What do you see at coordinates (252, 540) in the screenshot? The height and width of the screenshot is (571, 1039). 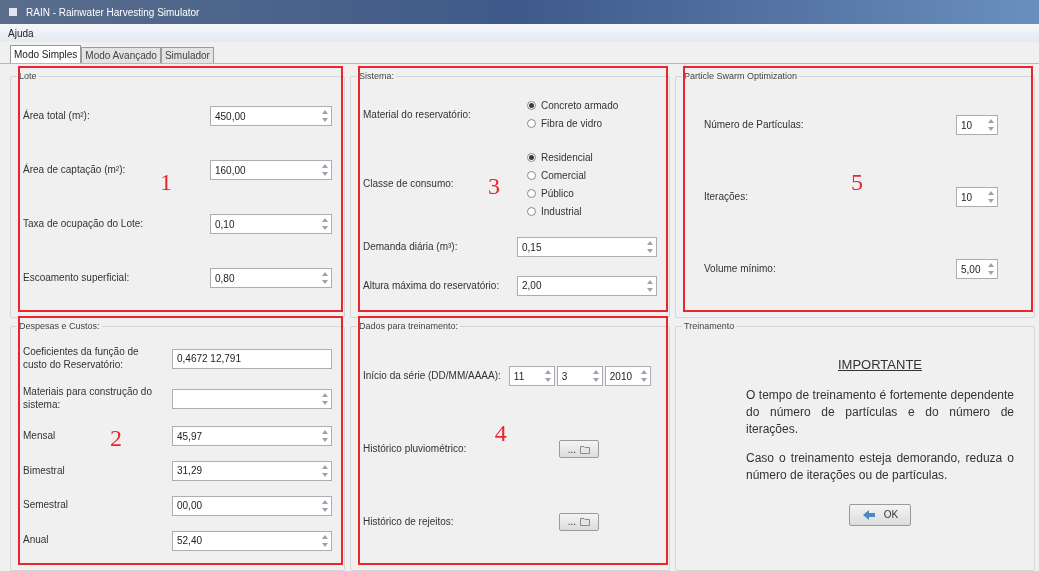 I see `spin-field: 52,40` at bounding box center [252, 540].